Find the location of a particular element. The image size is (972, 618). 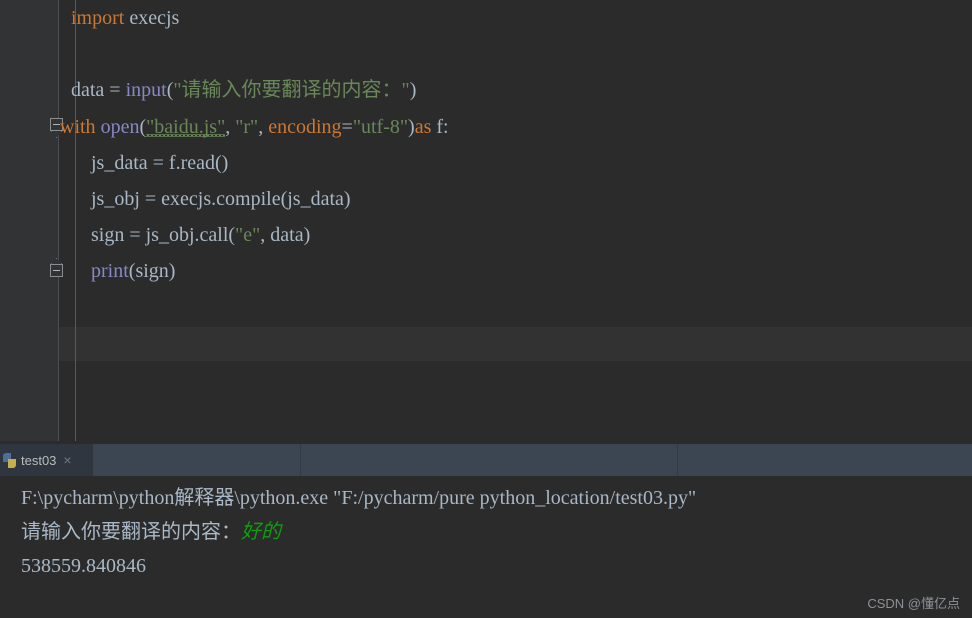

token-plain: , data) is located at coordinates (285, 235).